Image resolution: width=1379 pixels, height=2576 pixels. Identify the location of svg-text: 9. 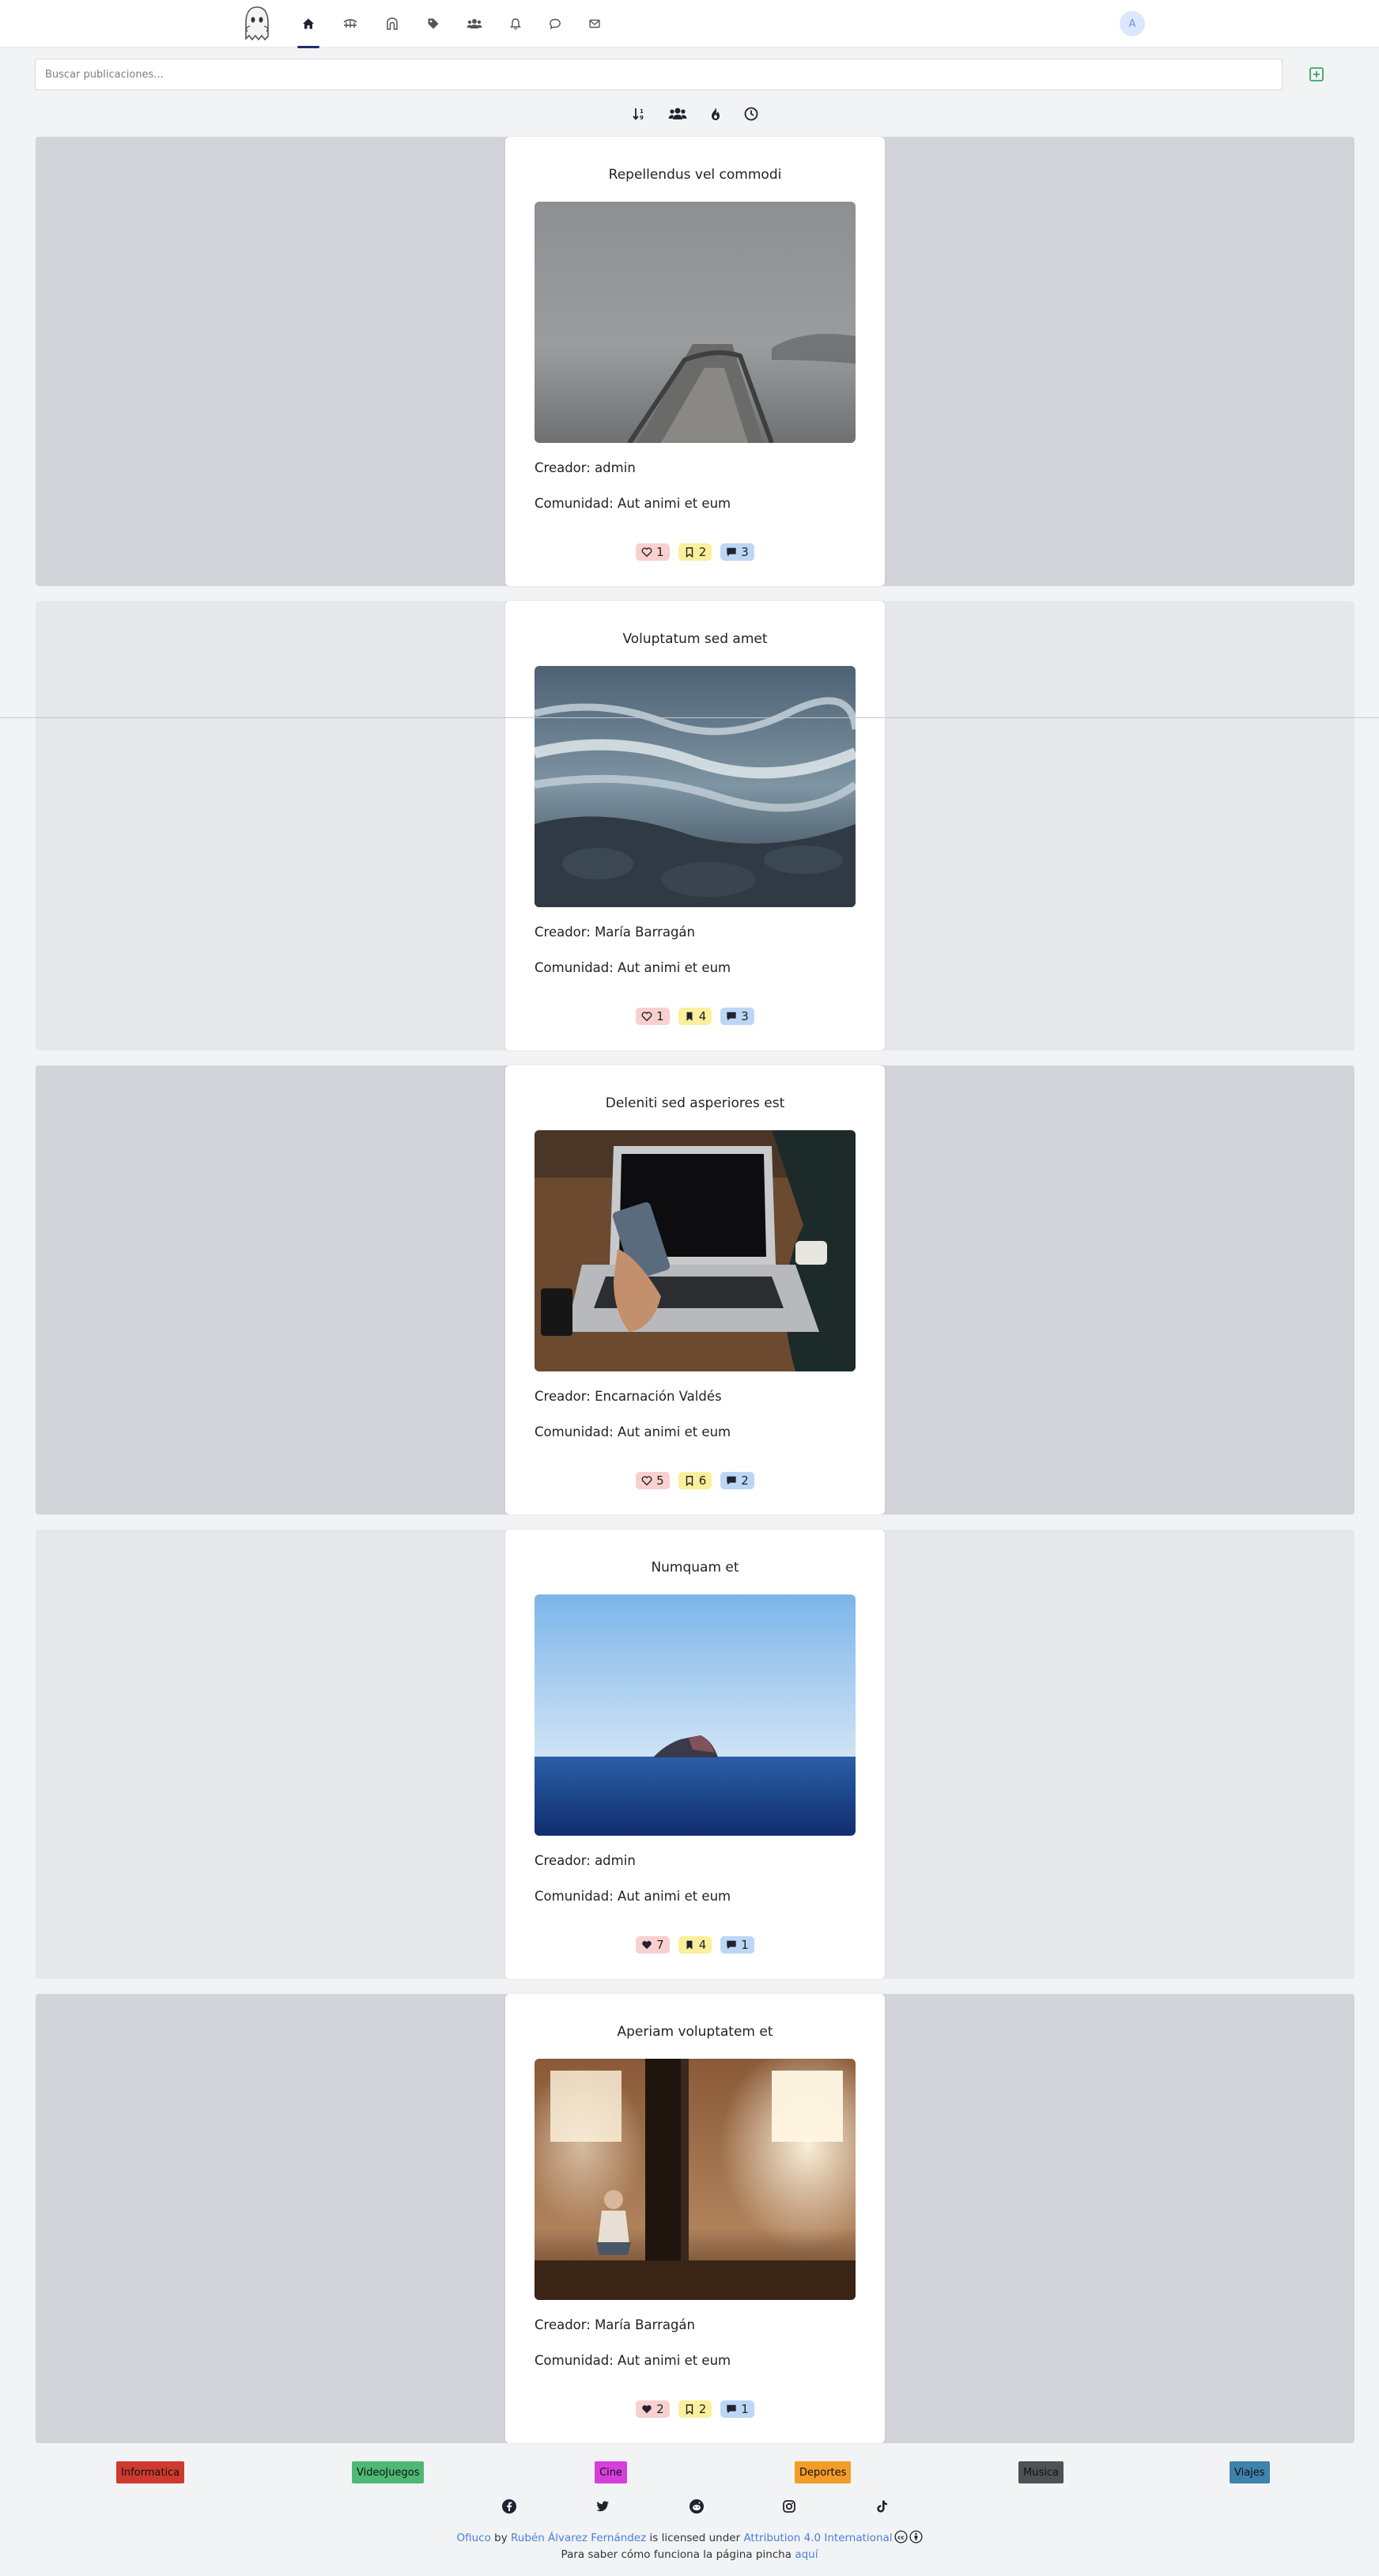
(642, 118).